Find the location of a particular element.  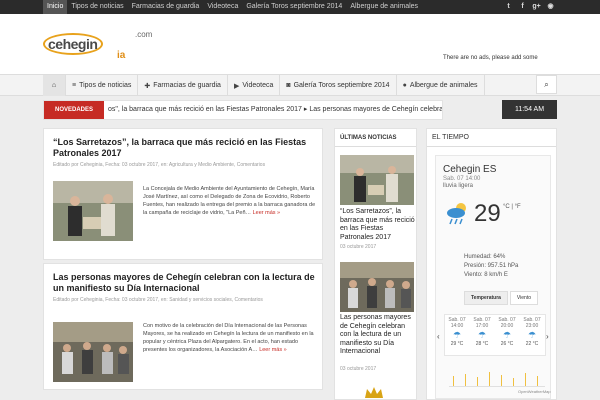

widget-heading: EL TIEMPO is located at coordinates (491, 138).